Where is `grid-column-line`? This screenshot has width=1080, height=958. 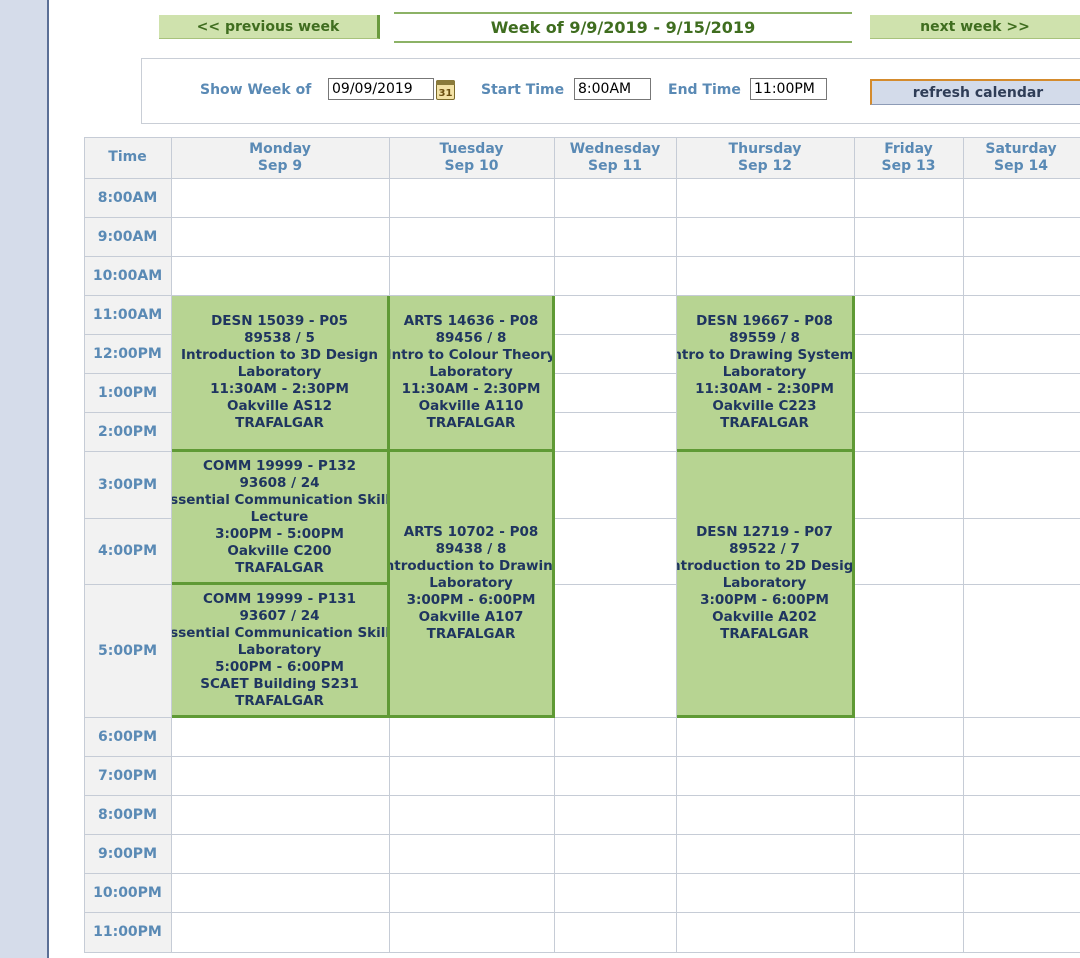 grid-column-line is located at coordinates (963, 544).